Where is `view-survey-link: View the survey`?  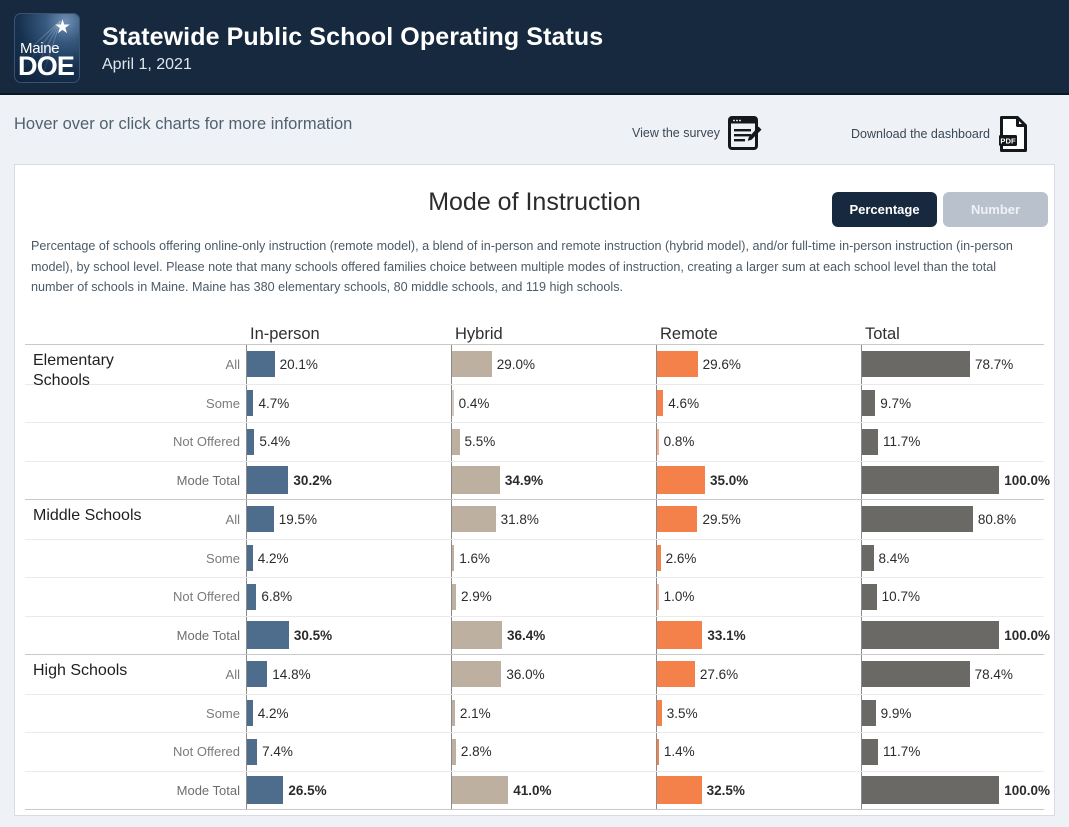 view-survey-link: View the survey is located at coordinates (697, 133).